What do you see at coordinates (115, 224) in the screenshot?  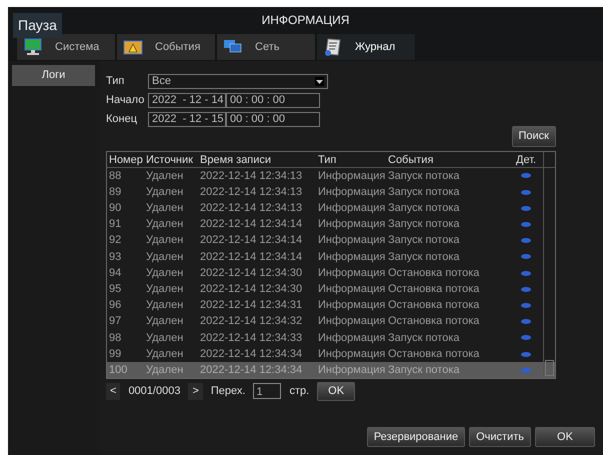 I see `table-cell-text: 91` at bounding box center [115, 224].